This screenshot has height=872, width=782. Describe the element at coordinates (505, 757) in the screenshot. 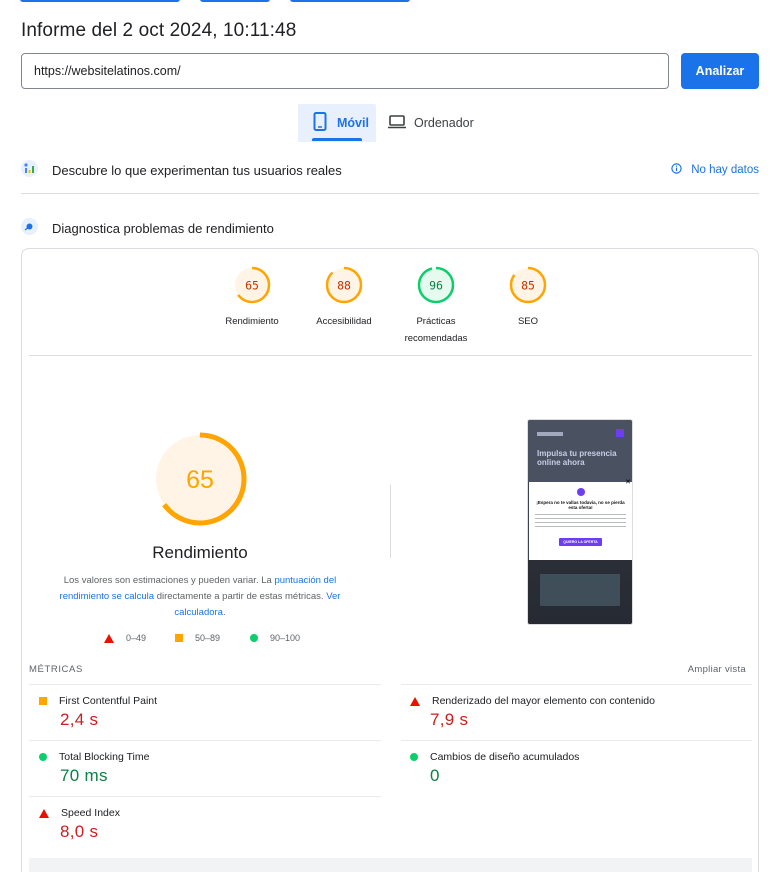

I see `metric-name: Cambios de diseño acumulados` at that location.